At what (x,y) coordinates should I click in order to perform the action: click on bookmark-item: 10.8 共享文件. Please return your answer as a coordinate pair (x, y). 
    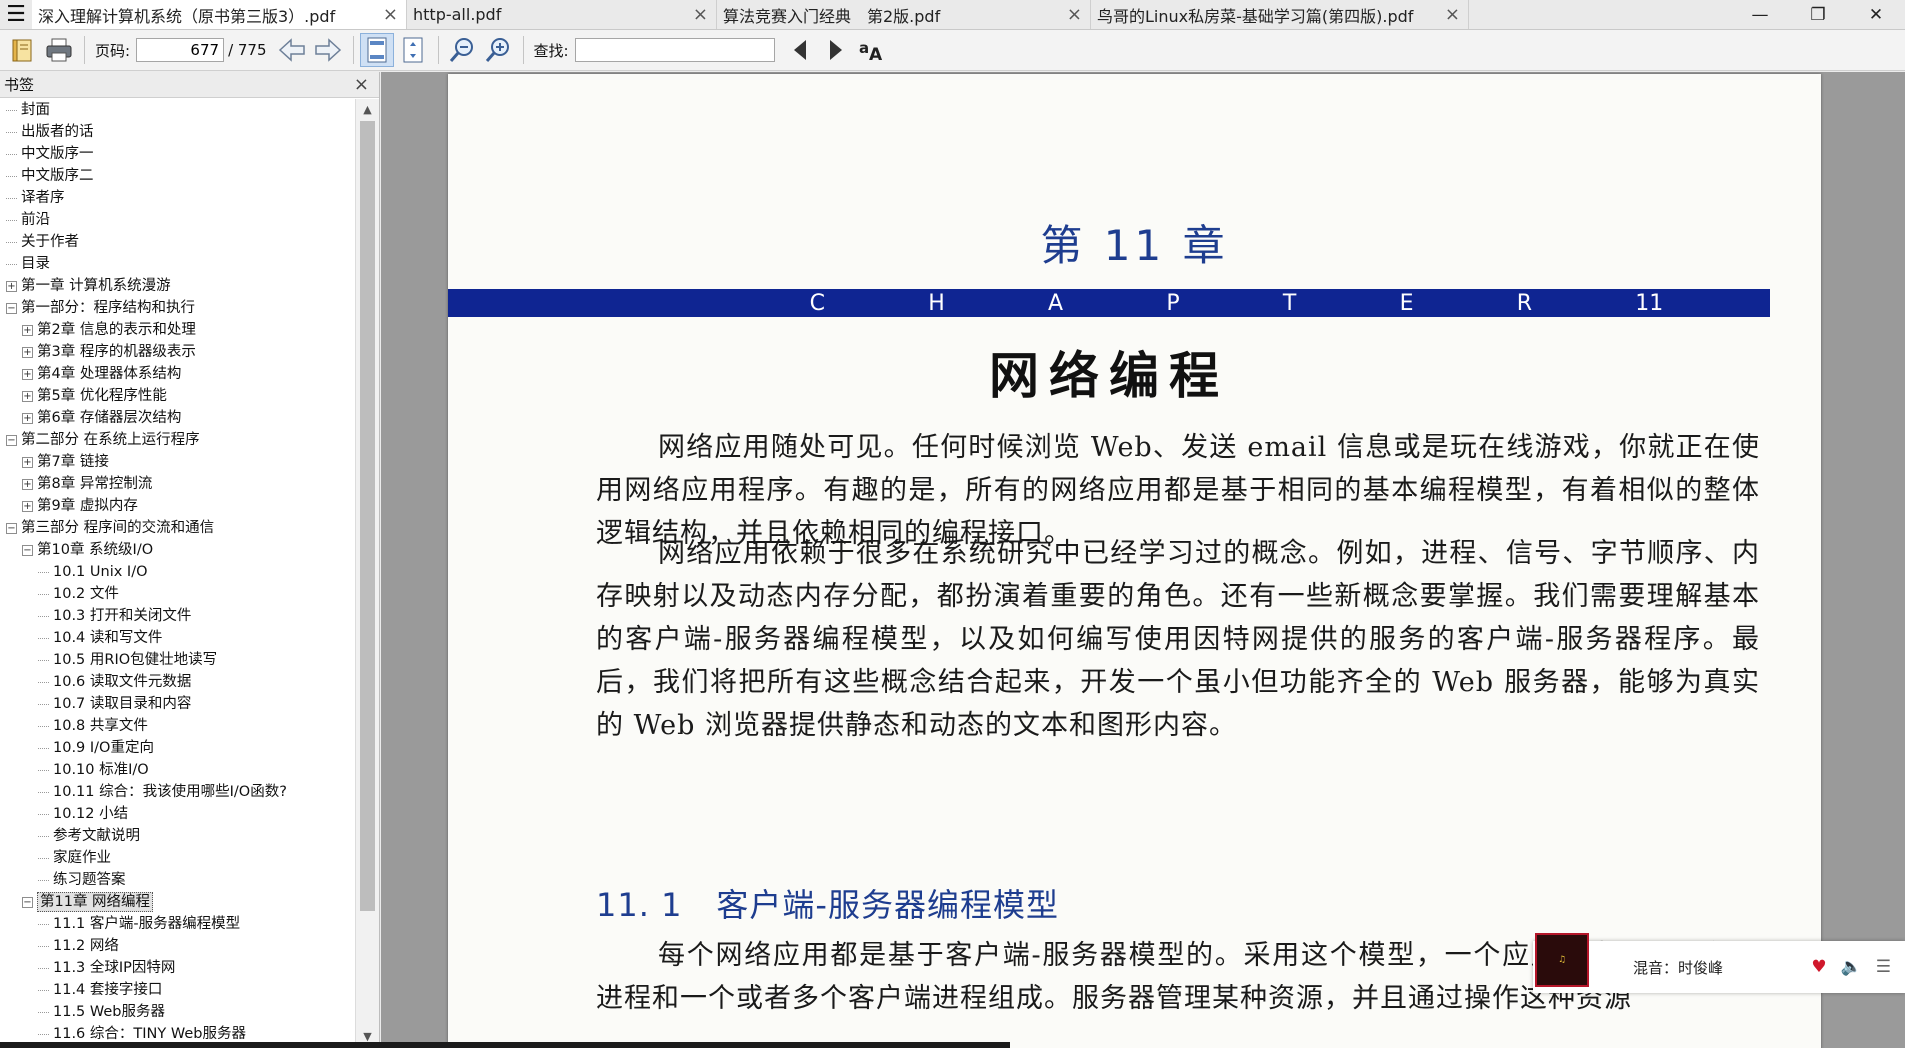
    Looking at the image, I should click on (177, 726).